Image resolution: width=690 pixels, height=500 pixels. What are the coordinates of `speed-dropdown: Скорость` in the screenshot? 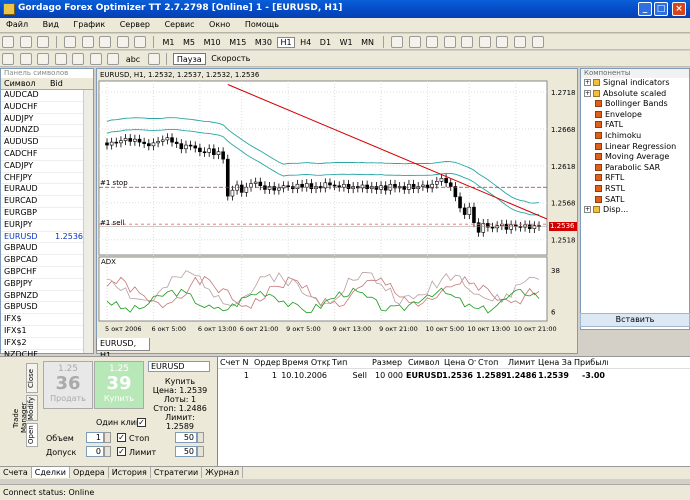 It's located at (230, 58).